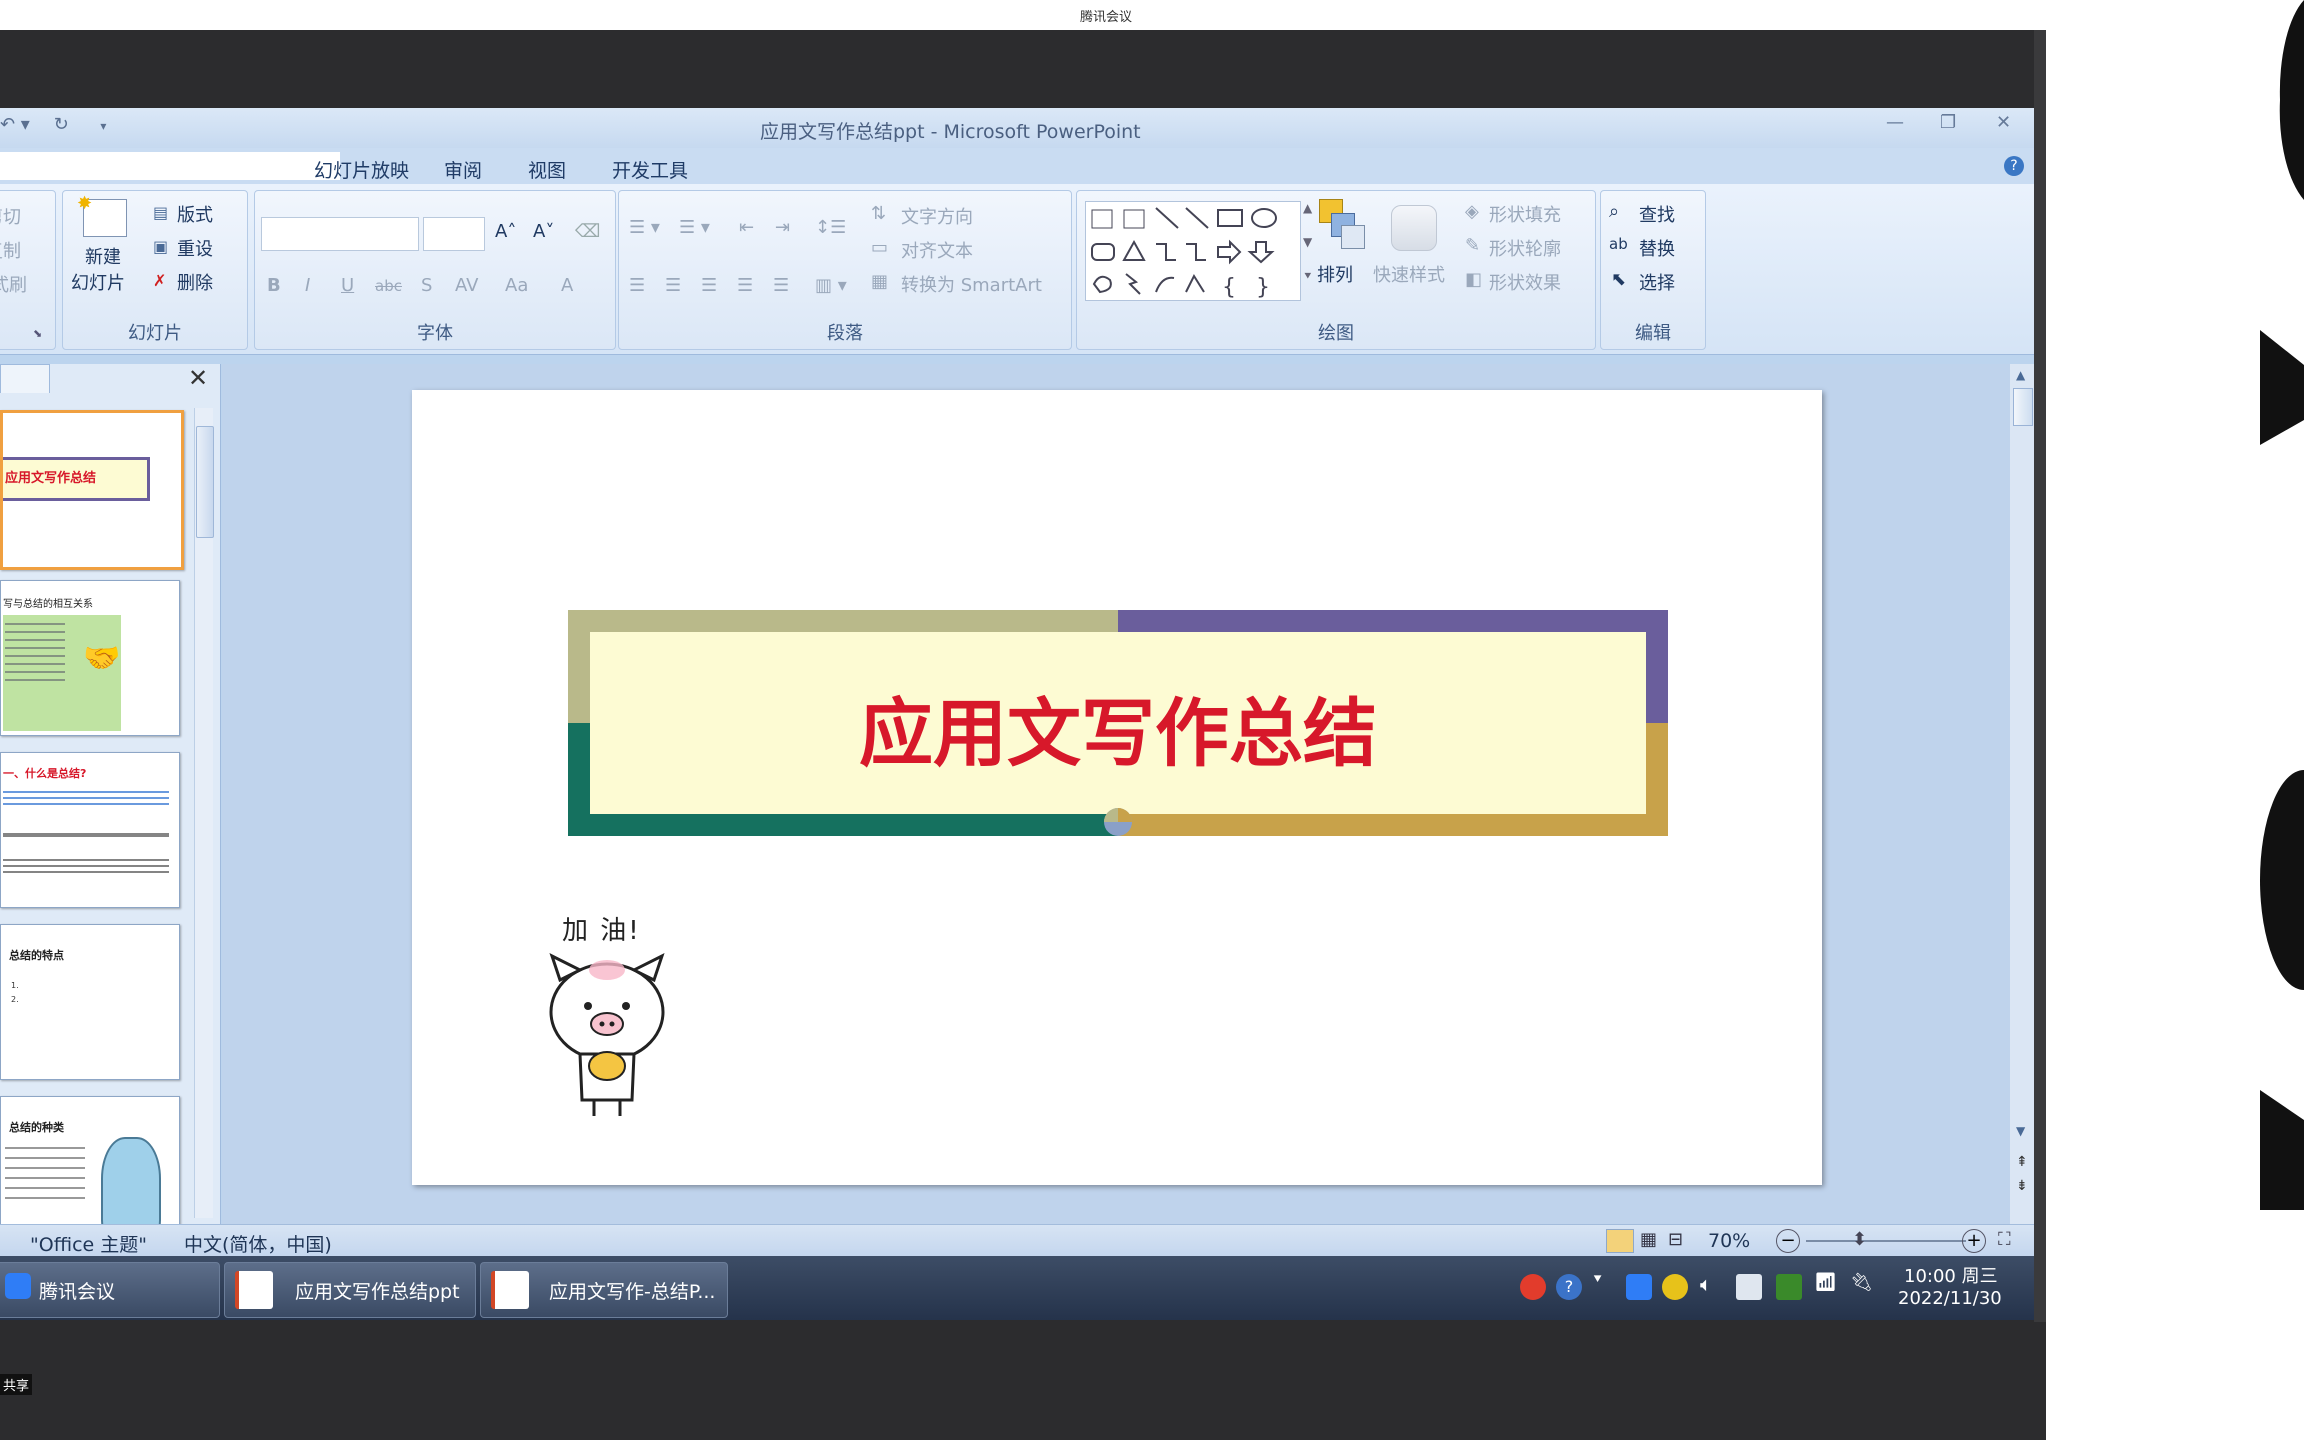  I want to click on gallery-scroll-up-icon: ▲, so click(1307, 208).